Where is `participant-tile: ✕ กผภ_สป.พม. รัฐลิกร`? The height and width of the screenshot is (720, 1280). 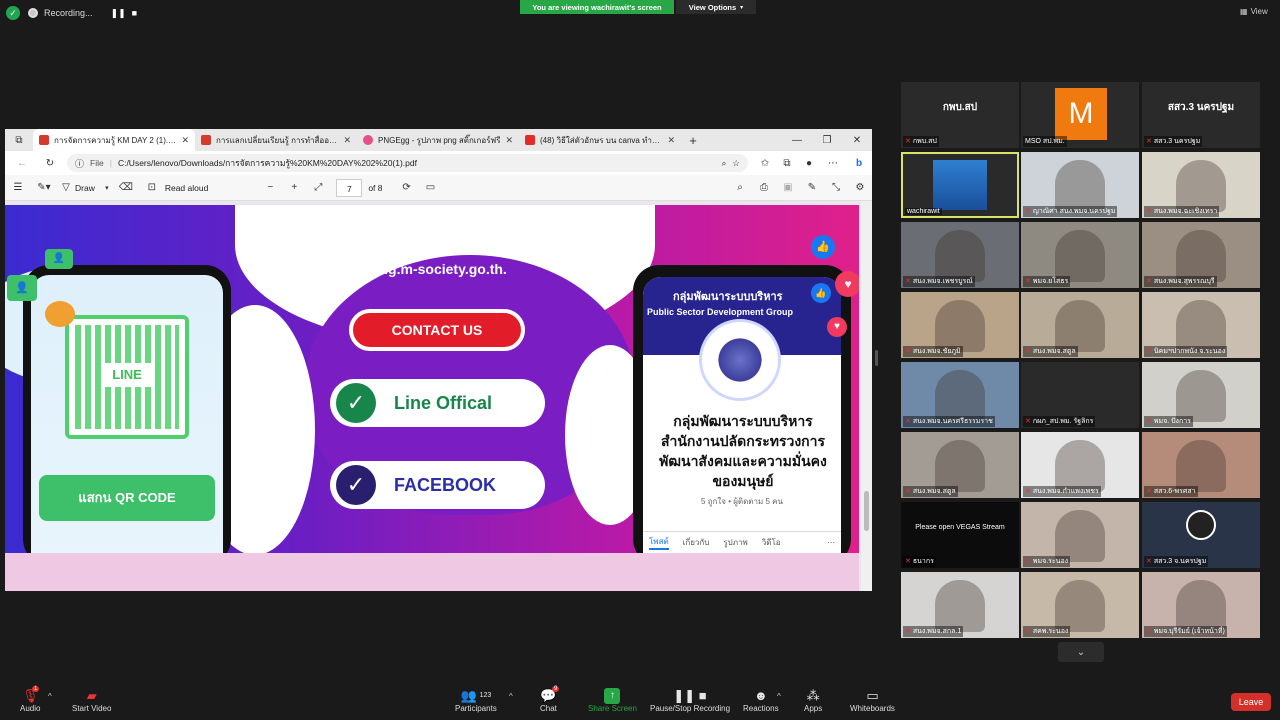 participant-tile: ✕ กผภ_สป.พม. รัฐลิกร is located at coordinates (1080, 395).